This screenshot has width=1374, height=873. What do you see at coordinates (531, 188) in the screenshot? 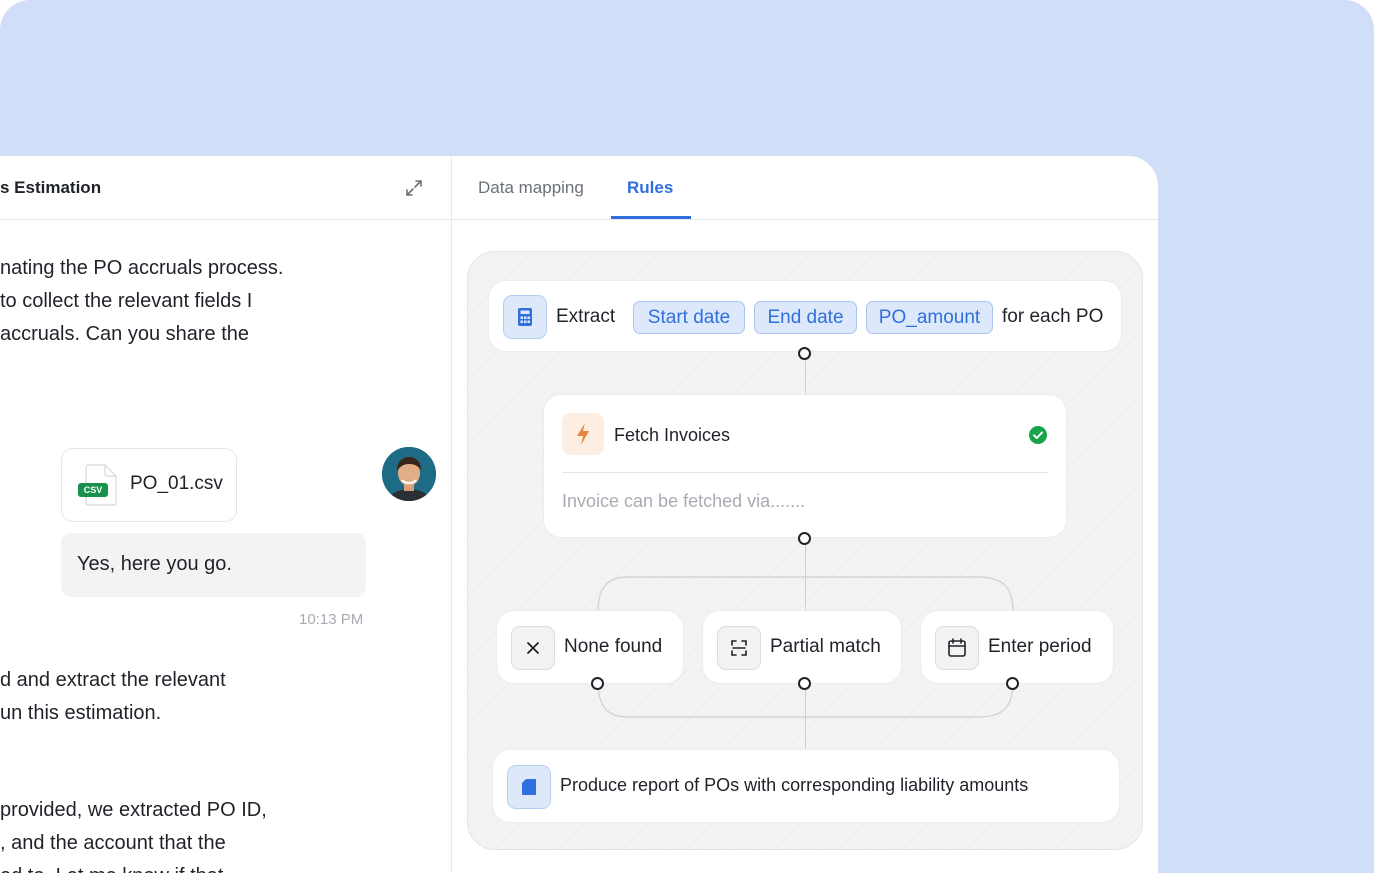
I see `tab-data-mapping: Data mapping` at bounding box center [531, 188].